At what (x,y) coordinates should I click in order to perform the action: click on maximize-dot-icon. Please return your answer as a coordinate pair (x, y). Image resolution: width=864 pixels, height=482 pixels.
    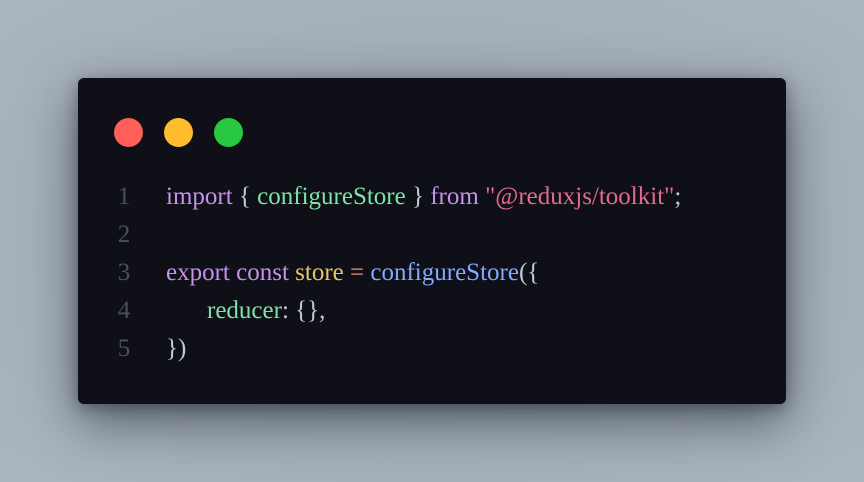
    Looking at the image, I should click on (228, 132).